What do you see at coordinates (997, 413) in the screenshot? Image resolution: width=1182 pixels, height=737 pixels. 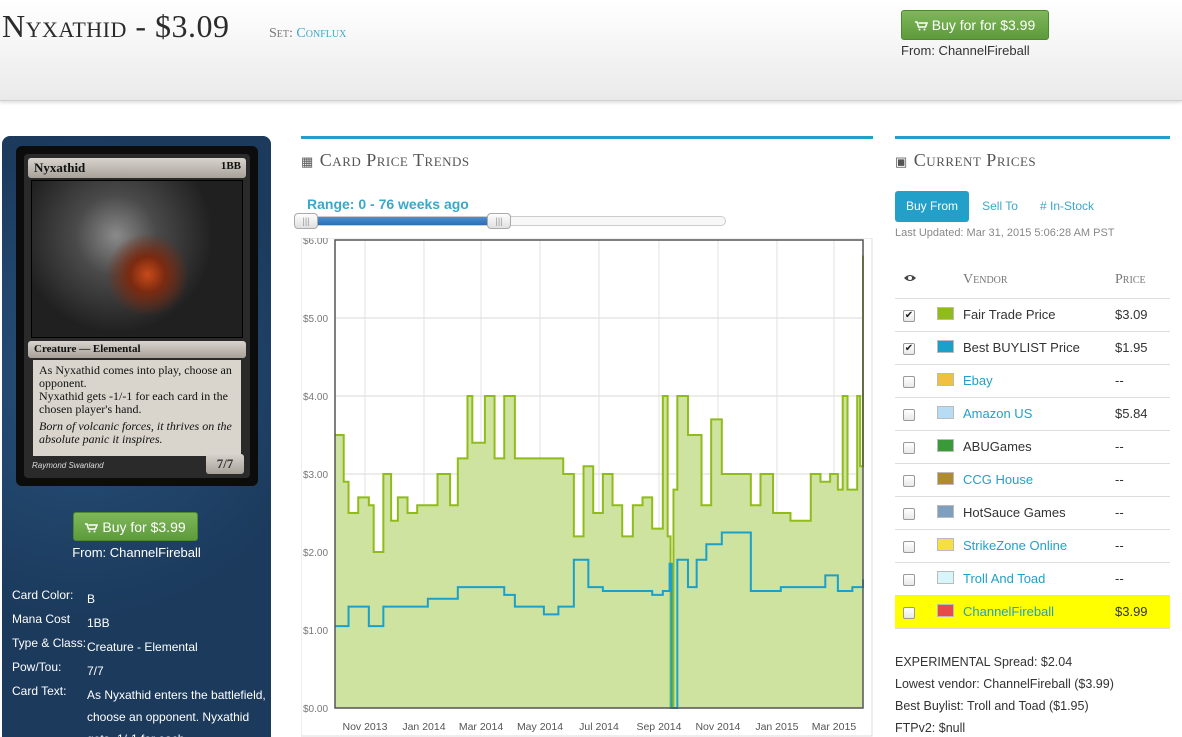 I see `vendor-link: Amazon US` at bounding box center [997, 413].